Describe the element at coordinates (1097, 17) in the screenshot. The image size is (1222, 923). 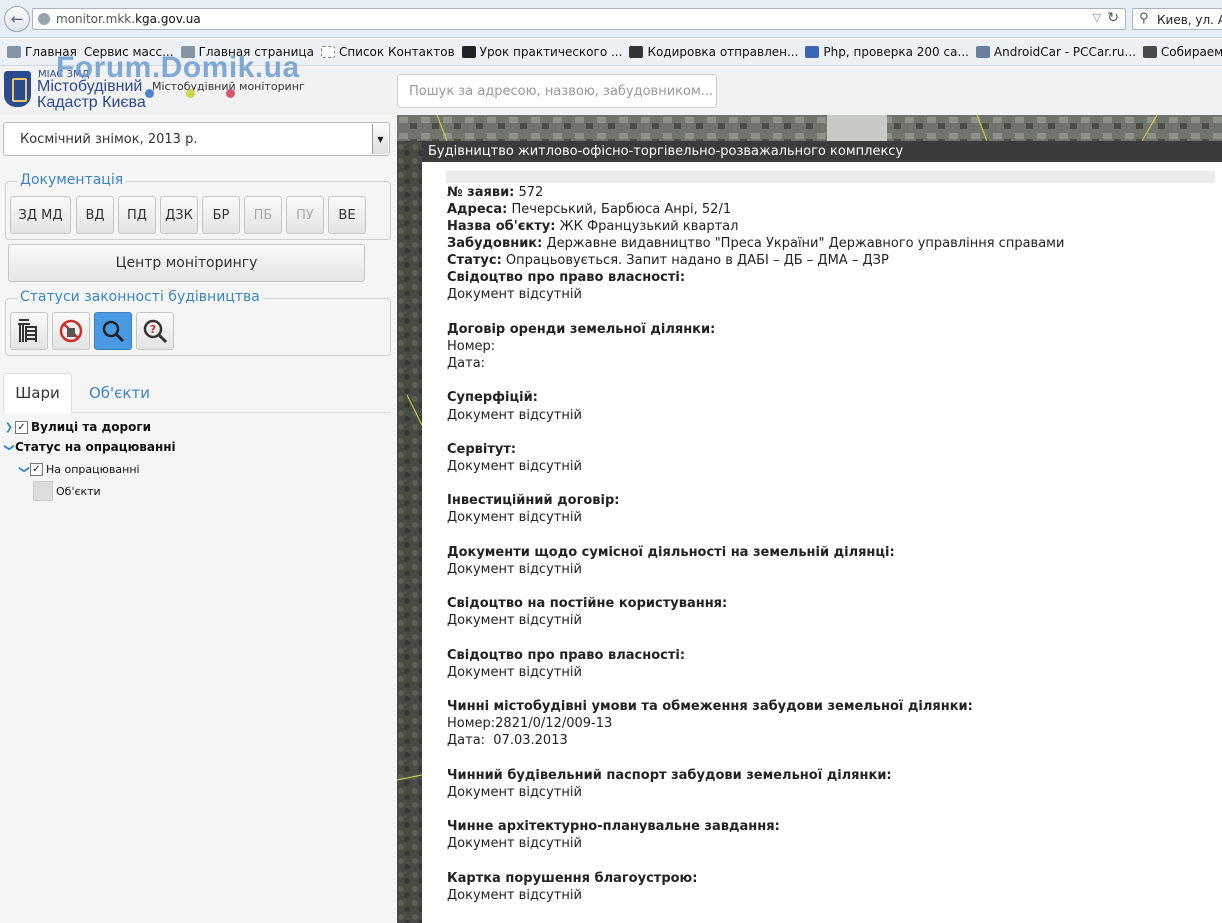
I see `url-dropdown-icon: ▽` at that location.